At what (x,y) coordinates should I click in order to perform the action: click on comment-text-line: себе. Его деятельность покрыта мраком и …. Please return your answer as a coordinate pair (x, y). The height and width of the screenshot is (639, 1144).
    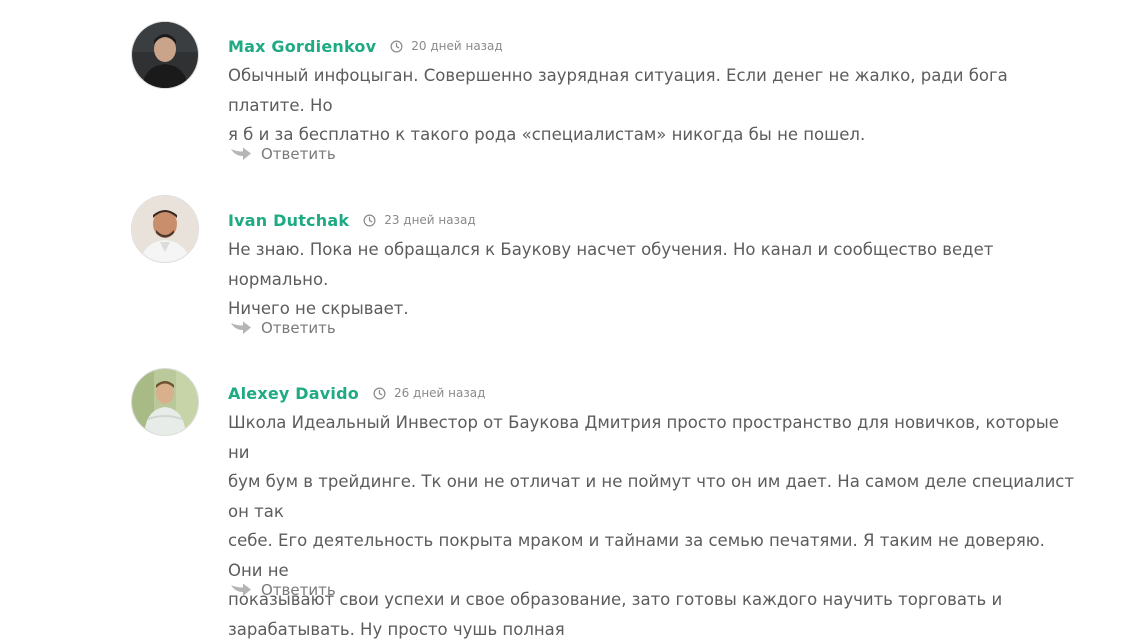
    Looking at the image, I should click on (636, 555).